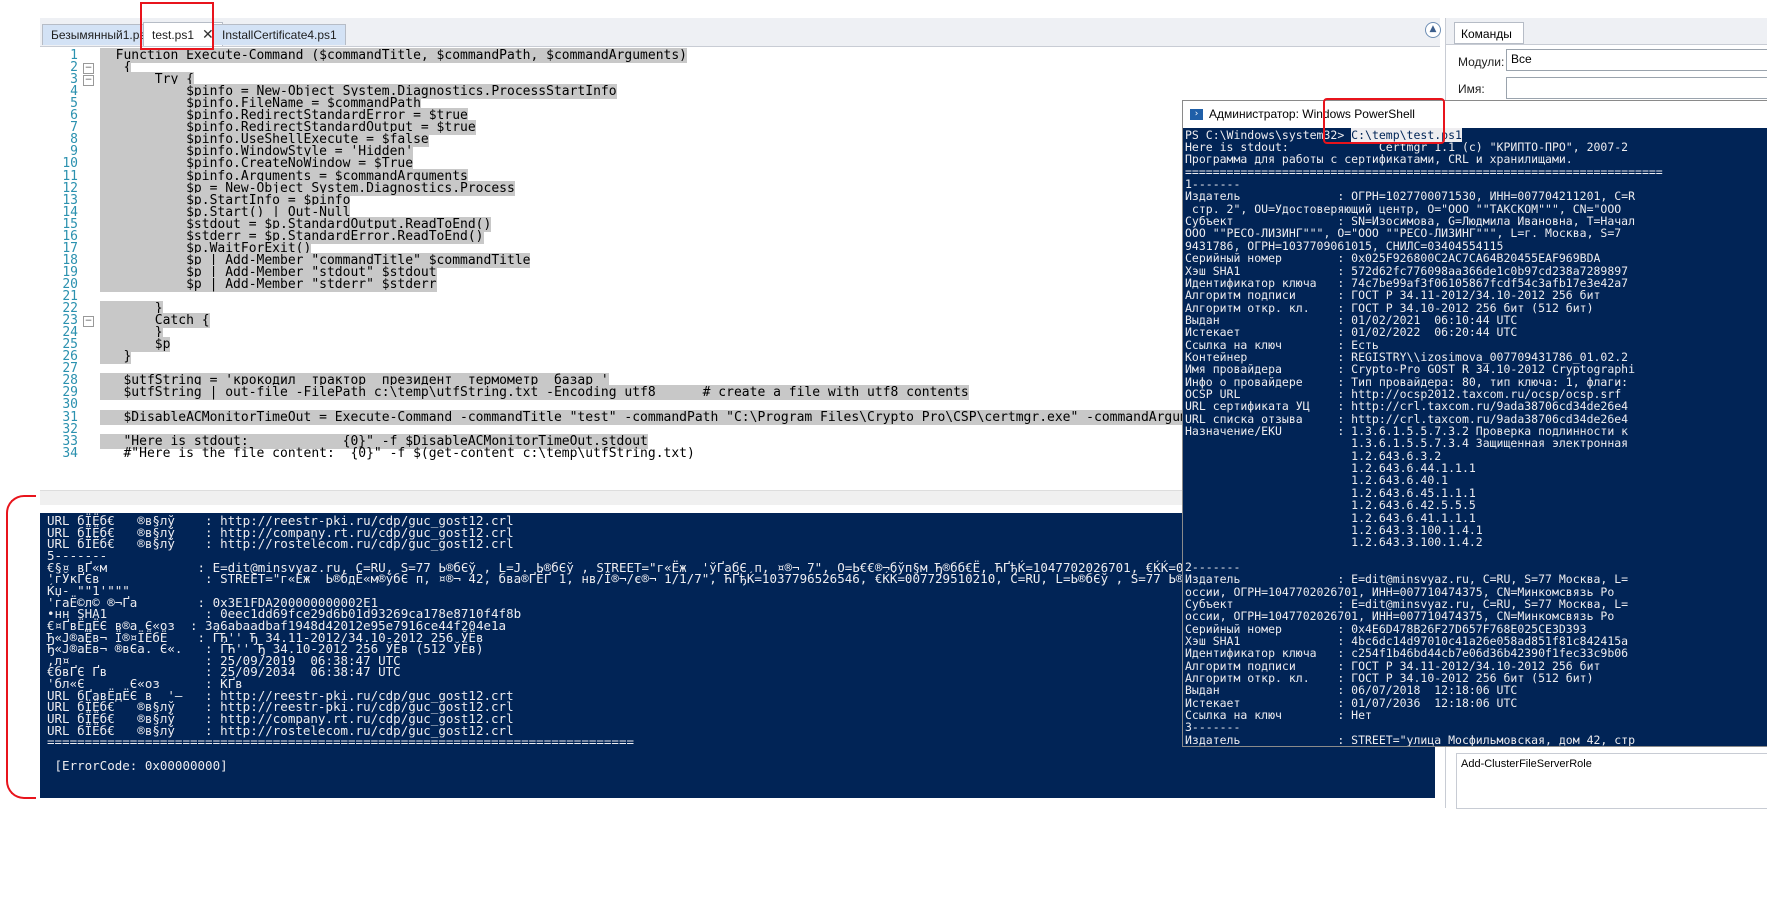  Describe the element at coordinates (1334, 542) in the screenshot. I see `powershell-line: 1.2.643.3.100.1.4.2` at that location.